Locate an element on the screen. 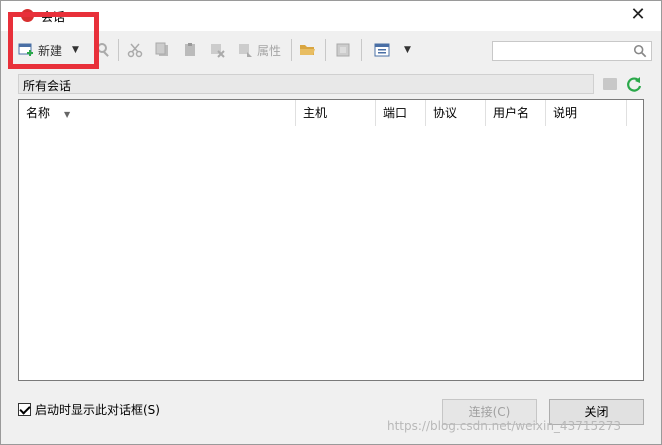 Image resolution: width=662 pixels, height=445 pixels. folder-path-label: 所有会话 is located at coordinates (47, 86).